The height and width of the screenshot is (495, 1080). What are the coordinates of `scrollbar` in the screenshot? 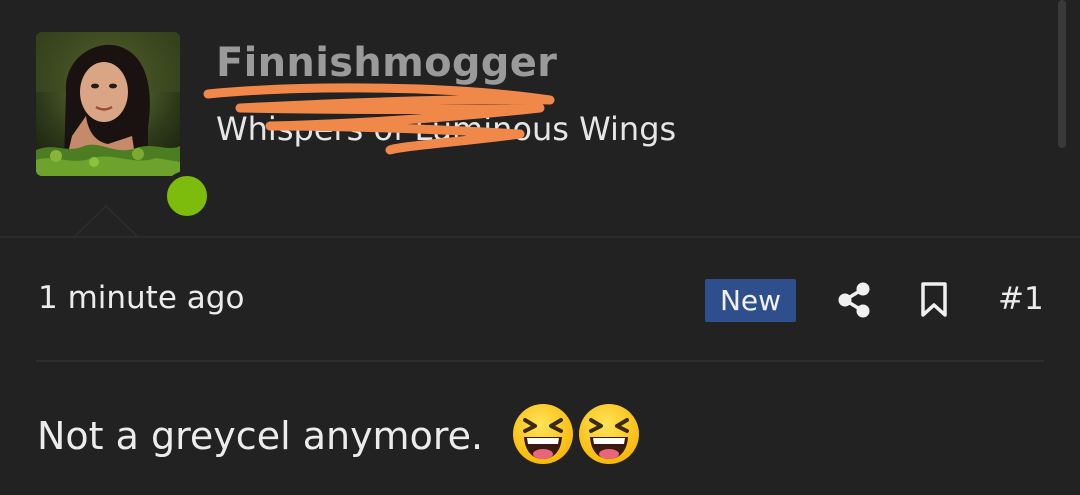 It's located at (1062, 74).